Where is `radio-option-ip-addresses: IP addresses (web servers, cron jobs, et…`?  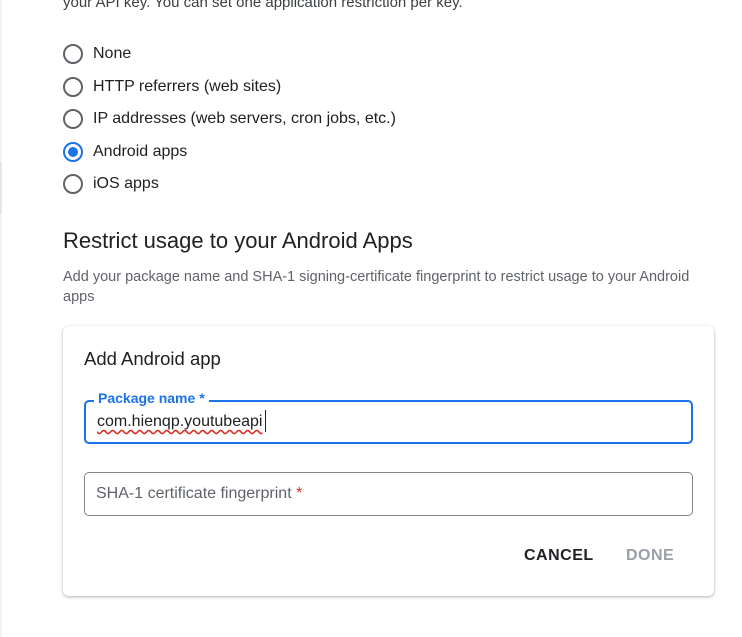
radio-option-ip-addresses: IP addresses (web servers, cron jobs, et… is located at coordinates (229, 119).